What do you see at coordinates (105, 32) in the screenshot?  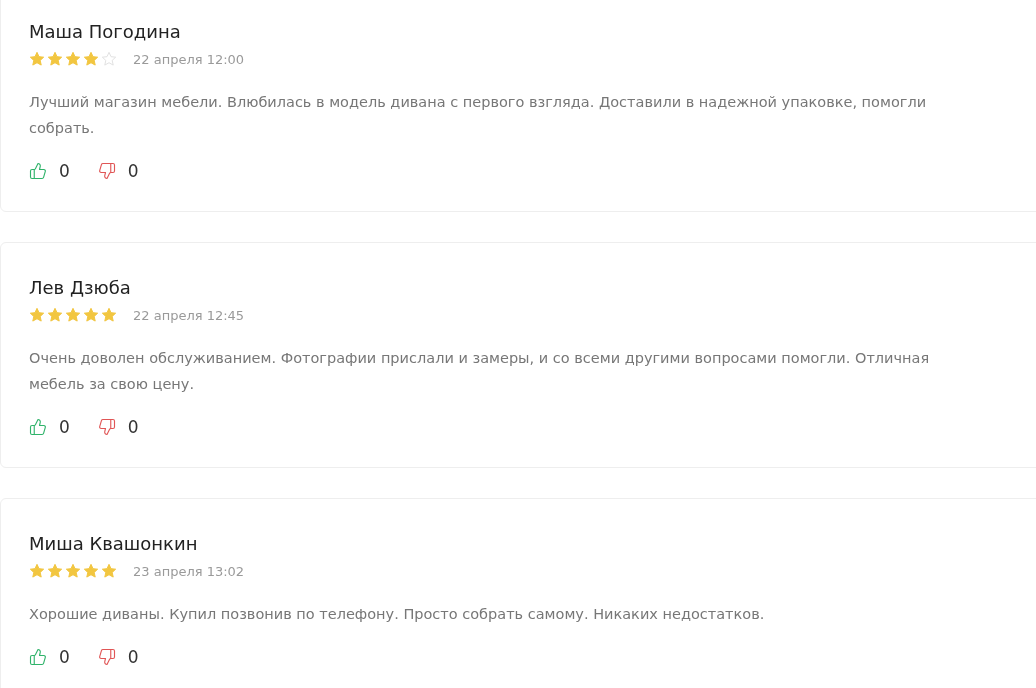 I see `author-name: Маша Погодина` at bounding box center [105, 32].